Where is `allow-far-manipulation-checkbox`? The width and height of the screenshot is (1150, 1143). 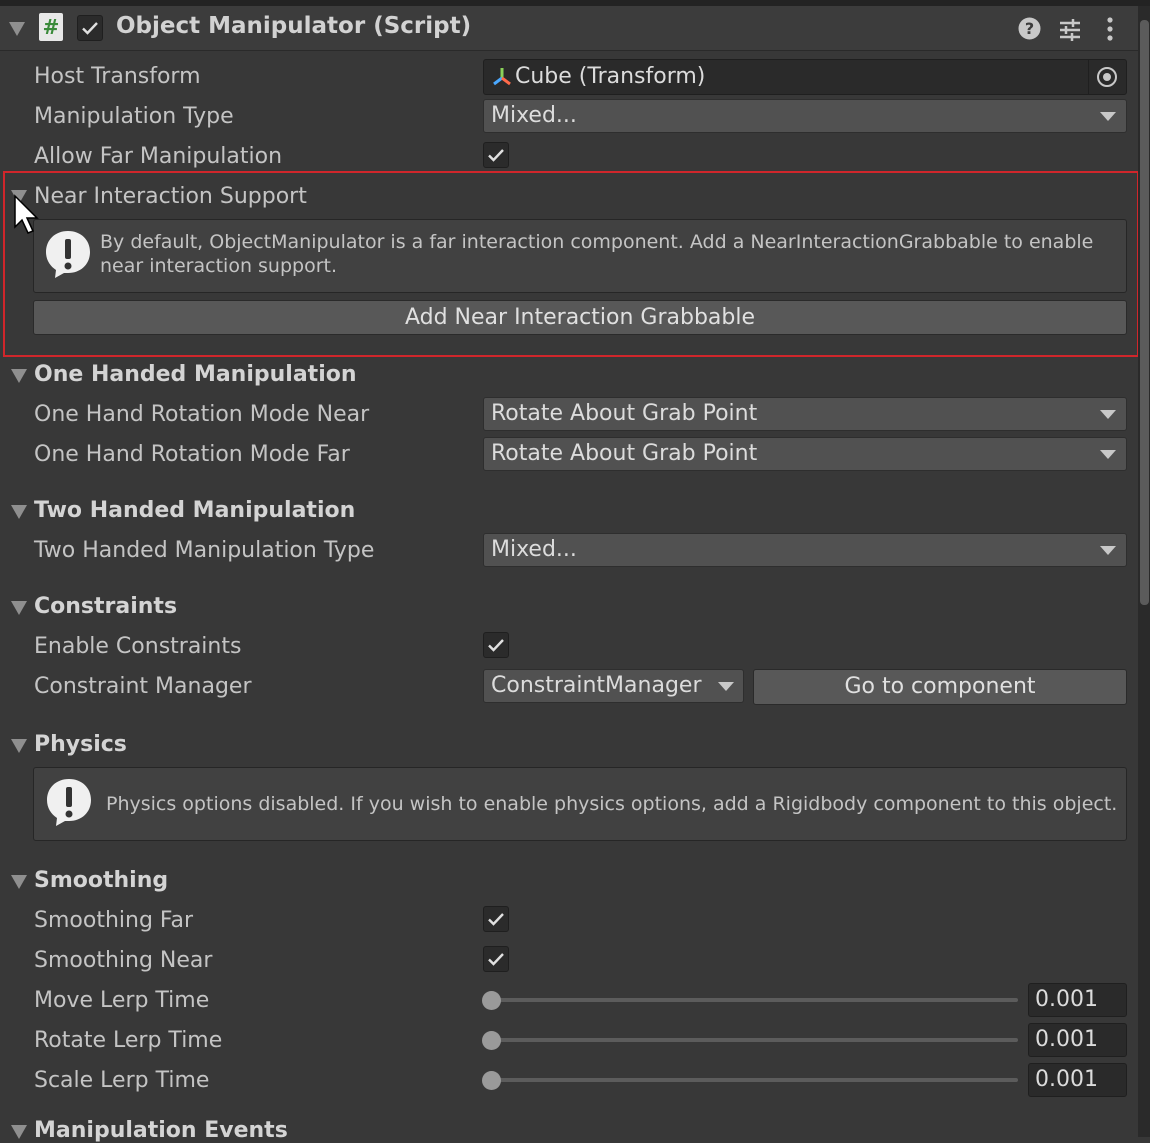
allow-far-manipulation-checkbox is located at coordinates (496, 155).